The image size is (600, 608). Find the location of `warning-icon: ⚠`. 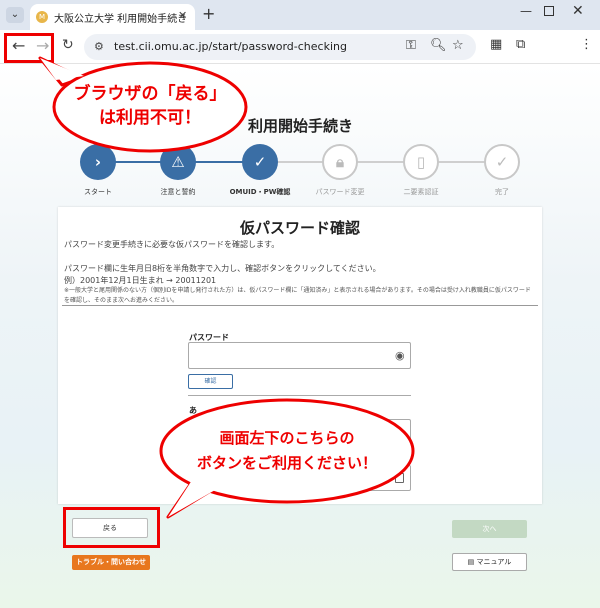

warning-icon: ⚠ is located at coordinates (178, 162).